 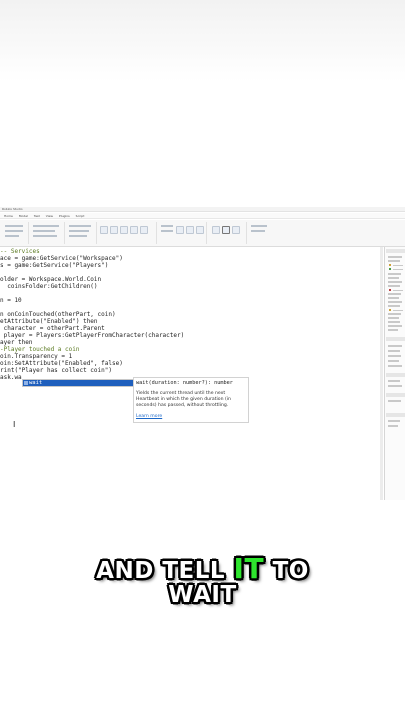 I want to click on caption-line-1: AND TELL IT TO, so click(x=202, y=568).